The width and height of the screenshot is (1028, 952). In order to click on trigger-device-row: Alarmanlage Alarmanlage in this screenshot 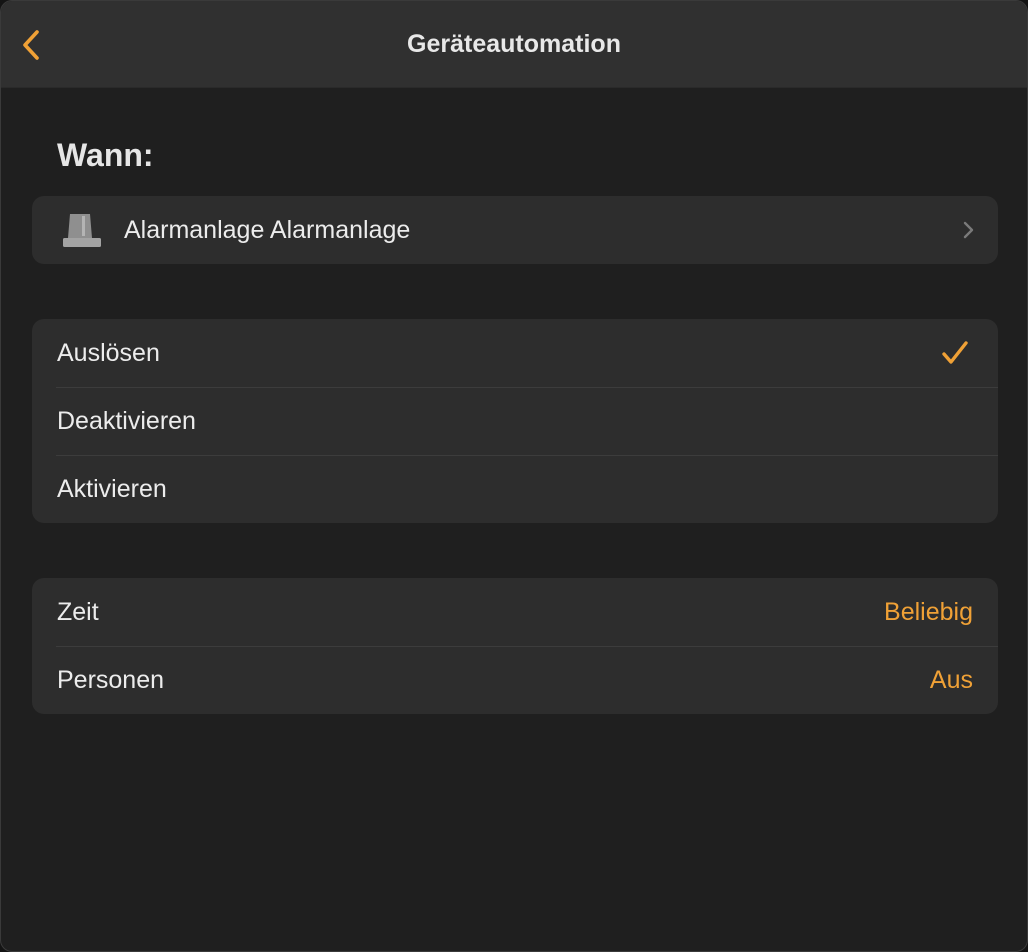, I will do `click(515, 230)`.